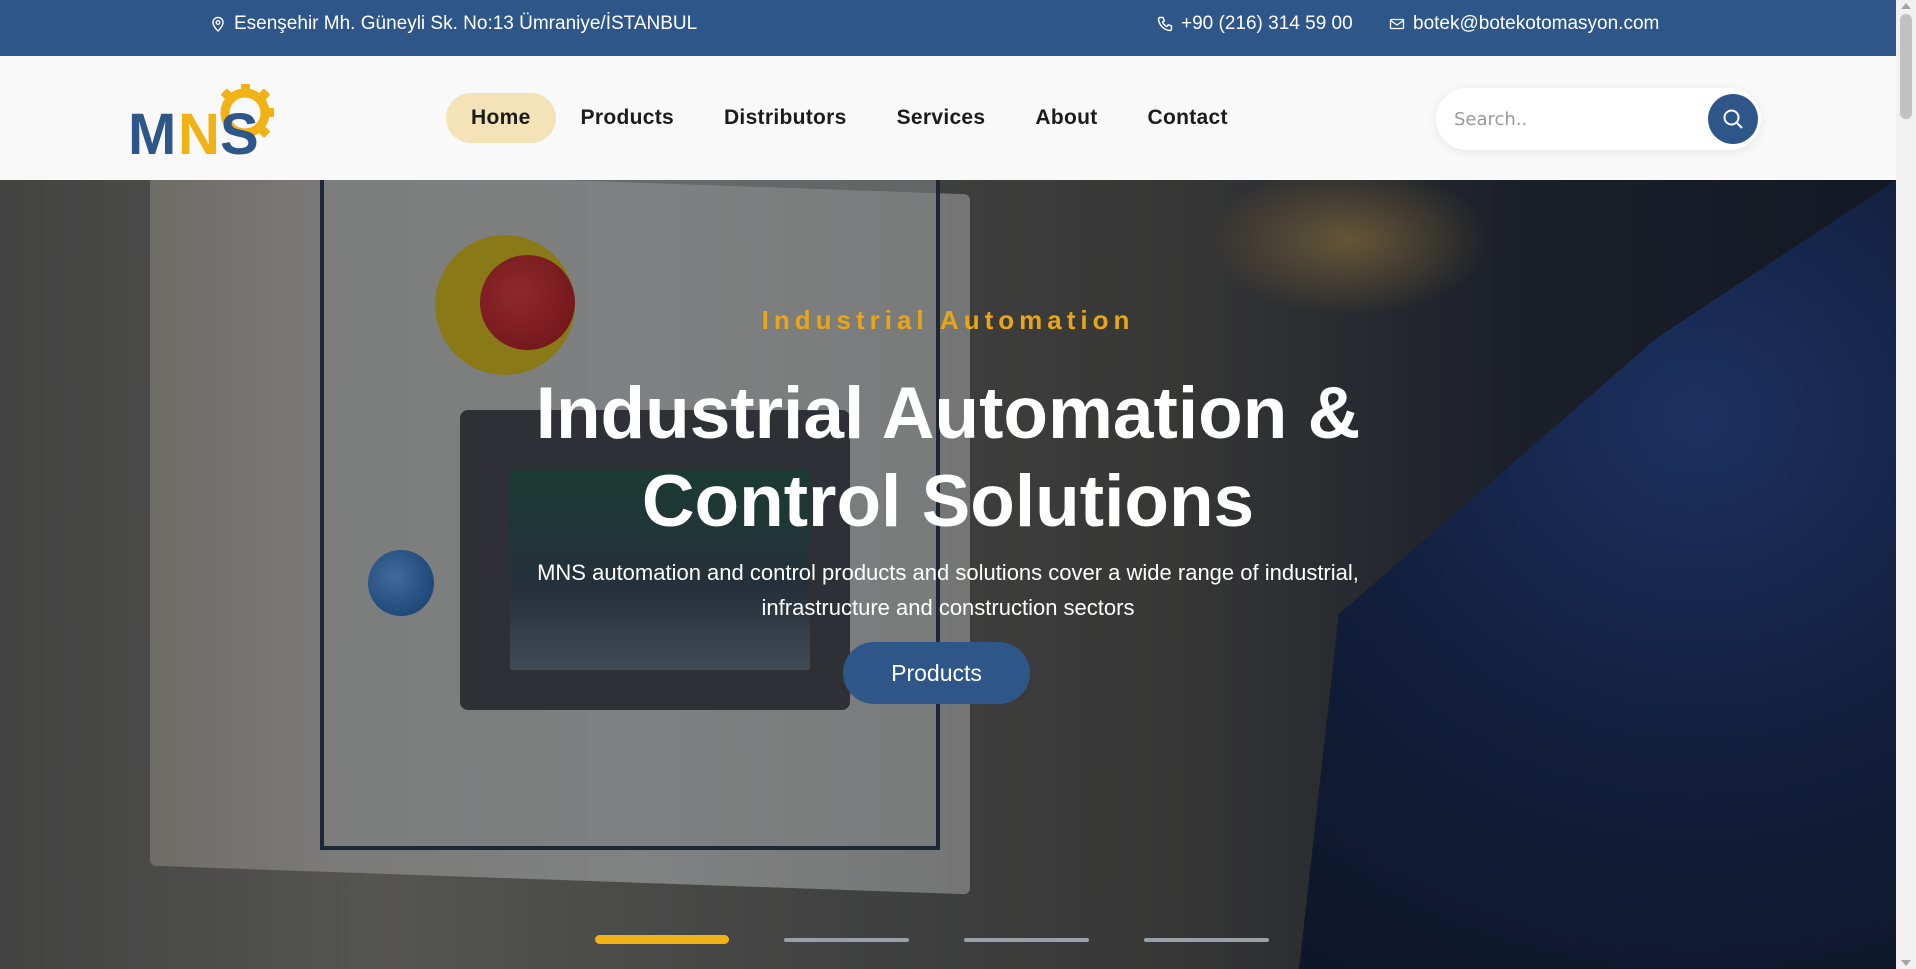 This screenshot has height=969, width=1916. Describe the element at coordinates (1906, 66) in the screenshot. I see `scrollbar-thumb` at that location.